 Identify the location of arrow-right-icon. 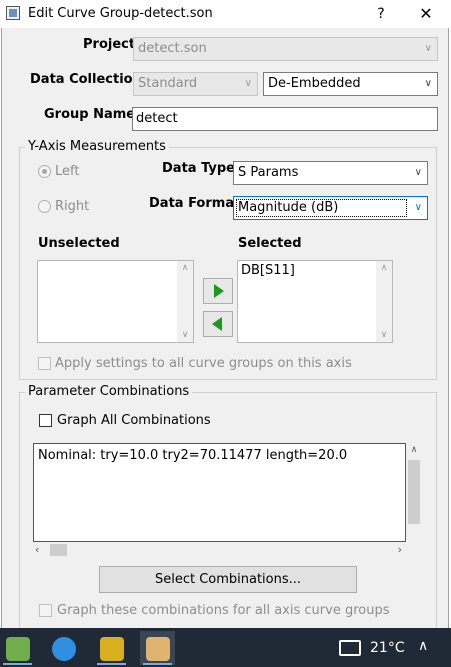
(219, 291).